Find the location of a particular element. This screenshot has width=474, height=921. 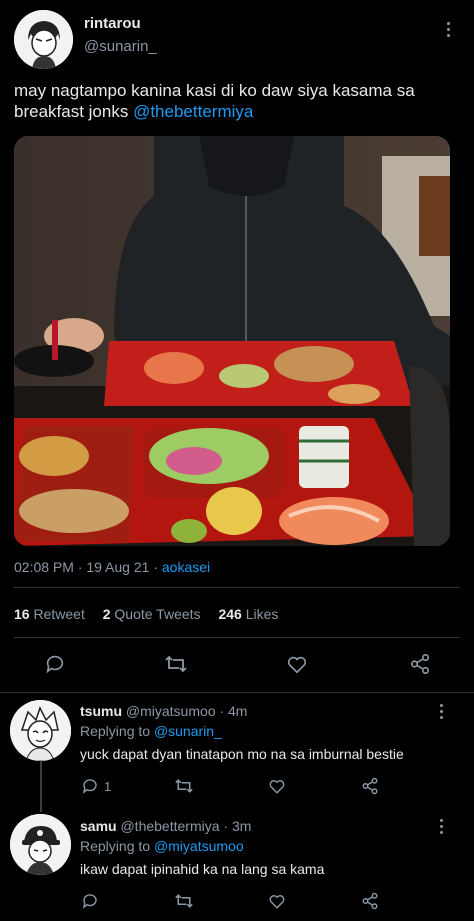

thread-line is located at coordinates (41, 786).